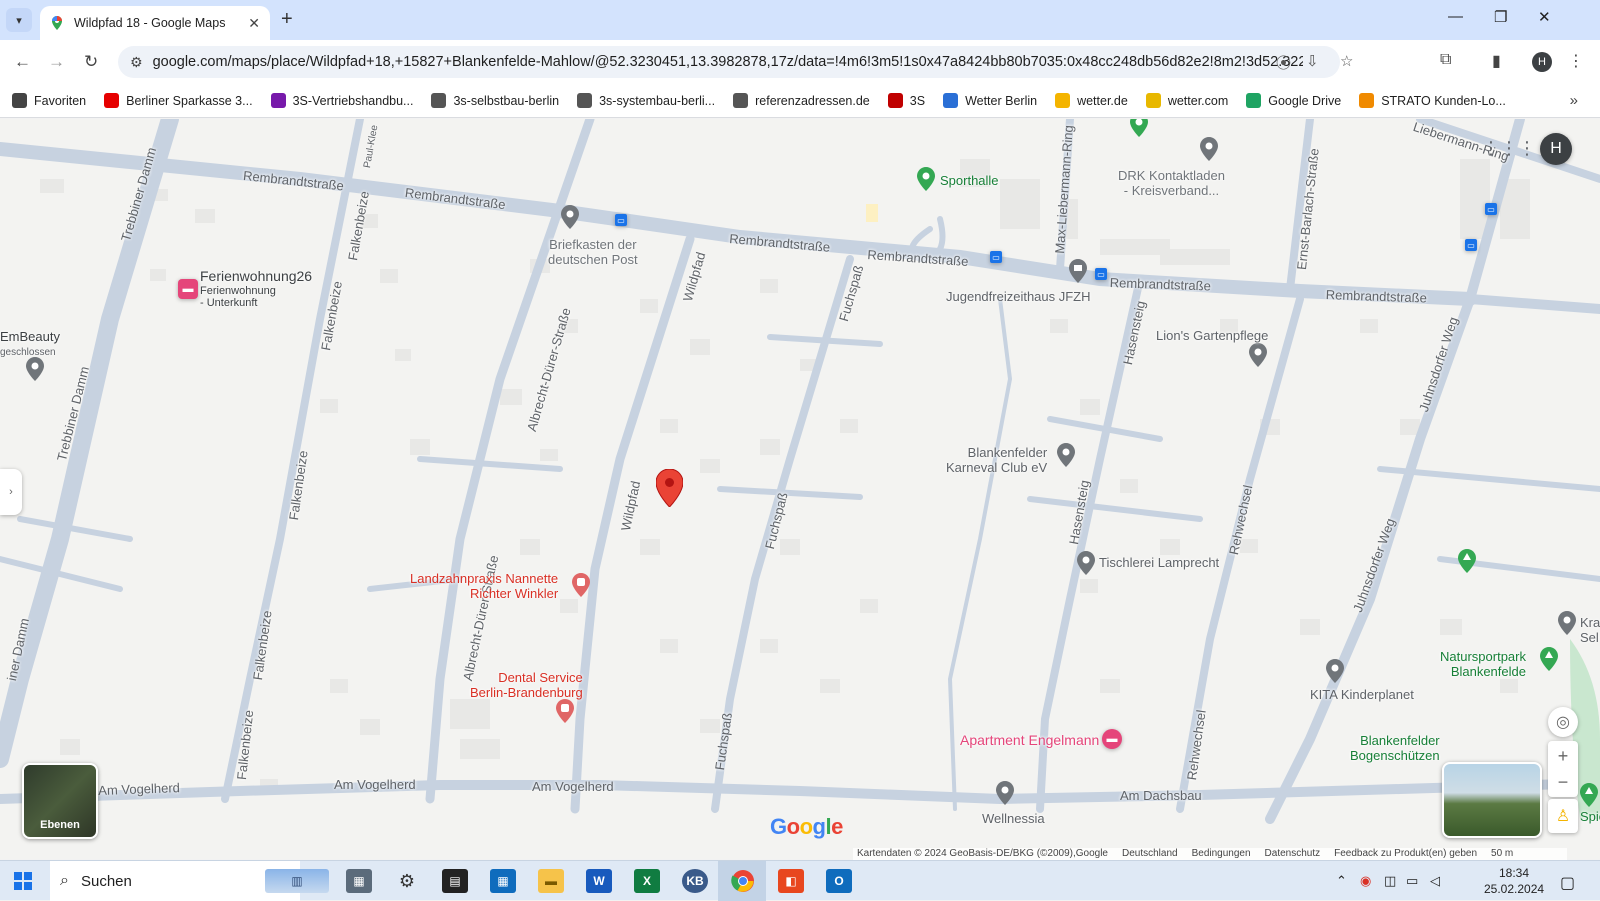  I want to click on poi-label-lion: Lion's Gartenpflege, so click(1212, 335).